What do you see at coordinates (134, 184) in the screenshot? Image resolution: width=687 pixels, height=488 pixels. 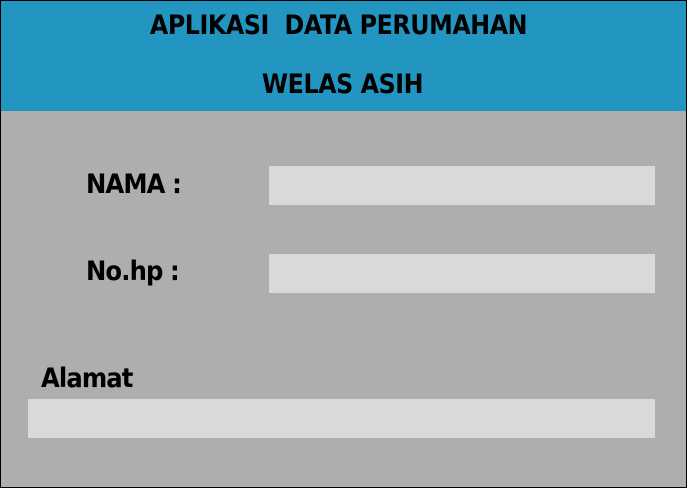 I see `nama-label: NAMA :` at bounding box center [134, 184].